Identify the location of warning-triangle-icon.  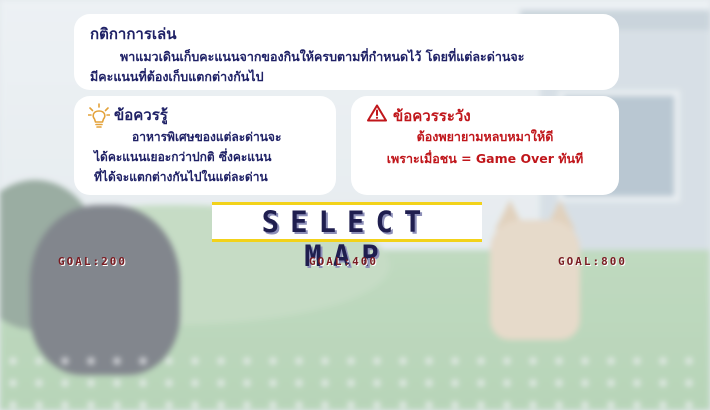
(377, 113).